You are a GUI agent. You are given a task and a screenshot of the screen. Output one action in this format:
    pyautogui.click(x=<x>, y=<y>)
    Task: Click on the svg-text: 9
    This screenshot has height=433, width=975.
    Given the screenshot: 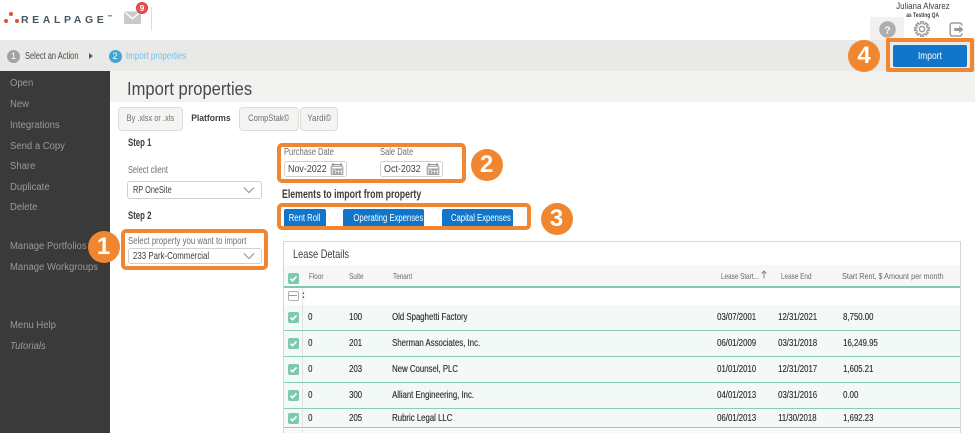 What is the action you would take?
    pyautogui.click(x=141, y=7)
    